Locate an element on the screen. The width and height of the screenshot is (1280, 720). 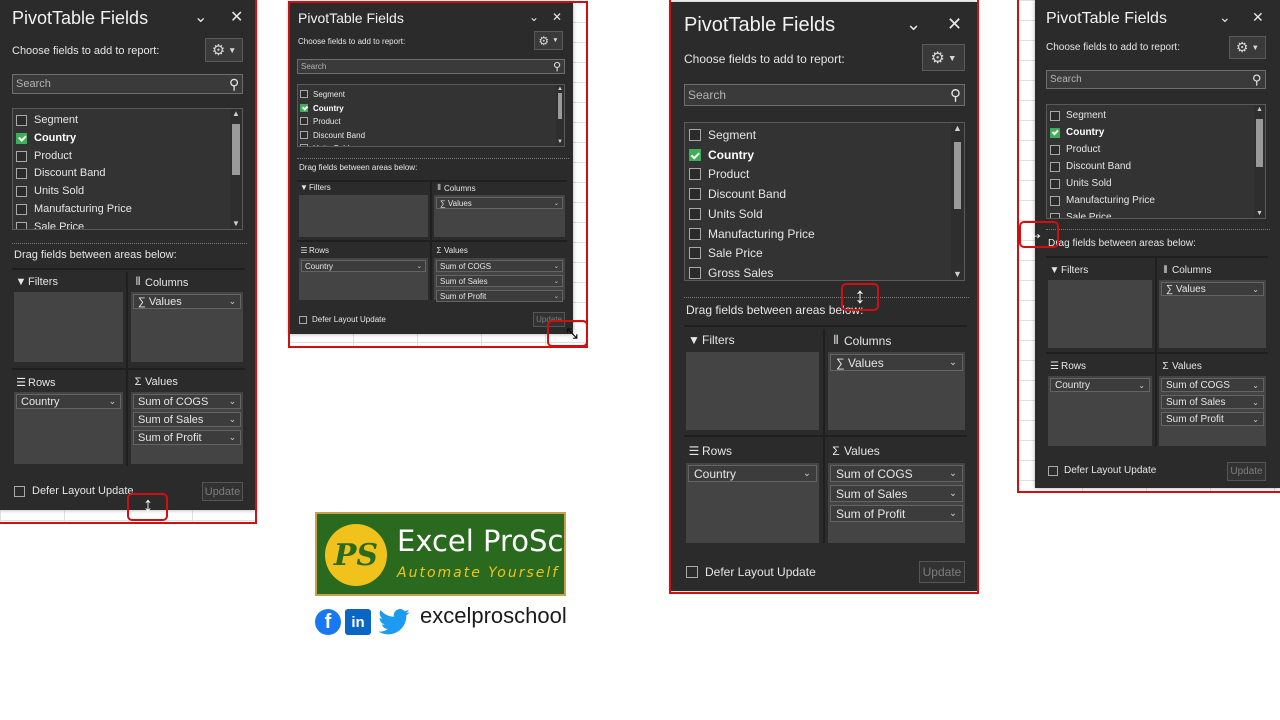
defer-layout-update: Defer Layout Update is located at coordinates (1102, 470).